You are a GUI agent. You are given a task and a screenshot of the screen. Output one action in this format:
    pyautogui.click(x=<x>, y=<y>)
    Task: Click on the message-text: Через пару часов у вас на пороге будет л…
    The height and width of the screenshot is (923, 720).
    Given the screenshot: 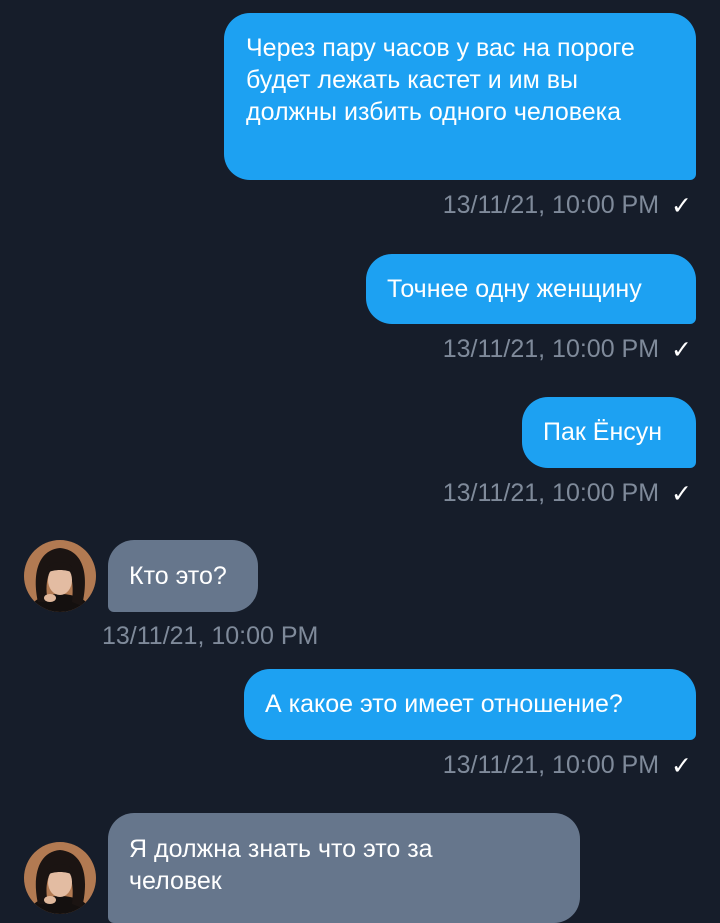 What is the action you would take?
    pyautogui.click(x=440, y=80)
    